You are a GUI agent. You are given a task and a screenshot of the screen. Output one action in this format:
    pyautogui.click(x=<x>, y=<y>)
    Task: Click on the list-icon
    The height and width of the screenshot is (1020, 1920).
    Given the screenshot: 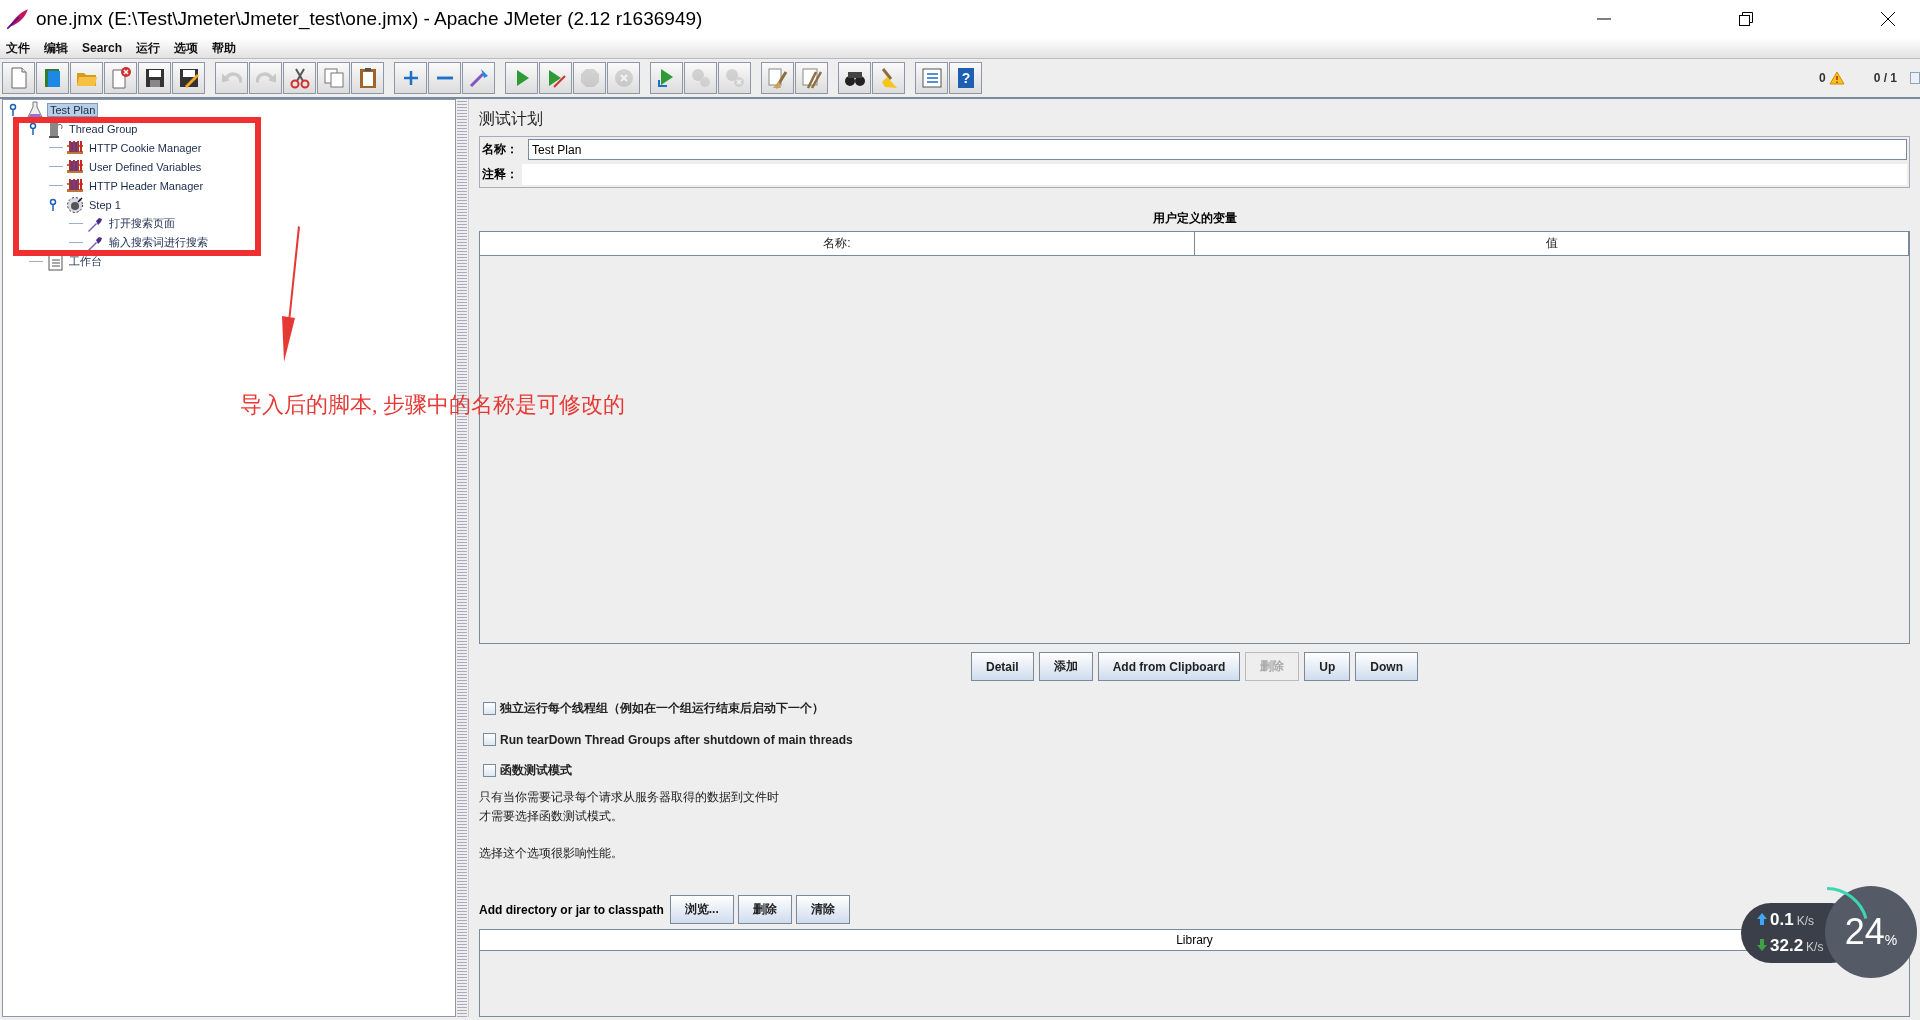 What is the action you would take?
    pyautogui.click(x=931, y=78)
    